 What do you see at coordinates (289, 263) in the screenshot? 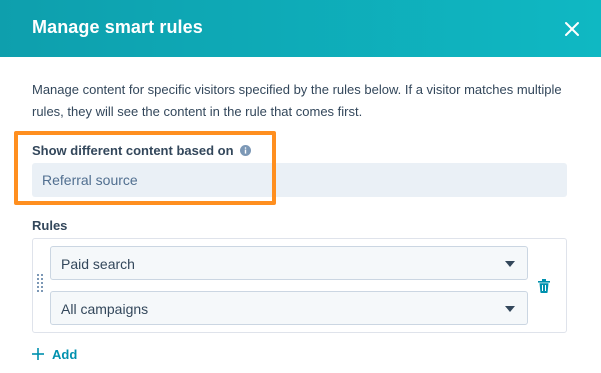
I see `rule-source-select: Paid search` at bounding box center [289, 263].